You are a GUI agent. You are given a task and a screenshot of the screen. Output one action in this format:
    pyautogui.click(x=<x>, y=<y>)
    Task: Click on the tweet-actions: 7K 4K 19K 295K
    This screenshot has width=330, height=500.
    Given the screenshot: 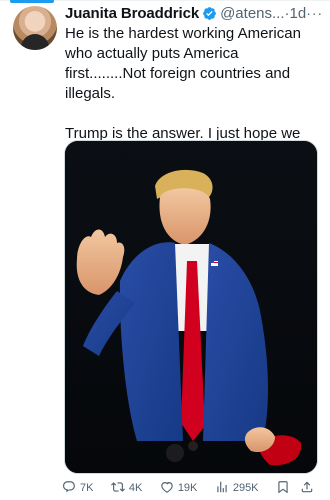 What is the action you would take?
    pyautogui.click(x=188, y=488)
    